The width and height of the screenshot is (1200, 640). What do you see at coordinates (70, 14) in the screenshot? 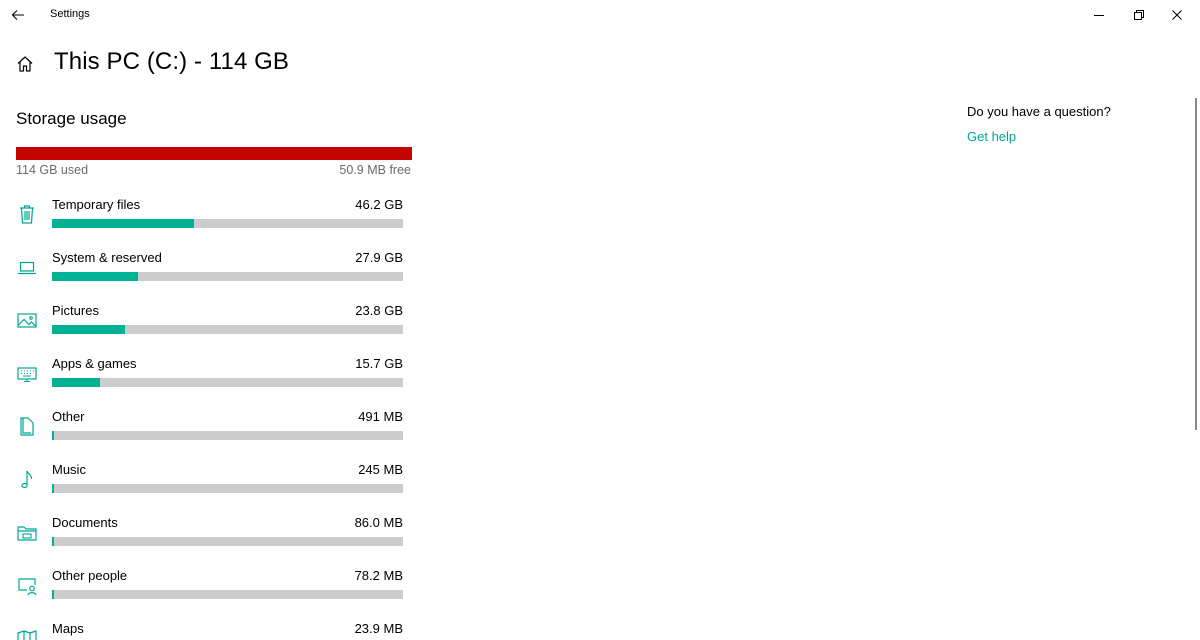
I see `app-title: Settings` at bounding box center [70, 14].